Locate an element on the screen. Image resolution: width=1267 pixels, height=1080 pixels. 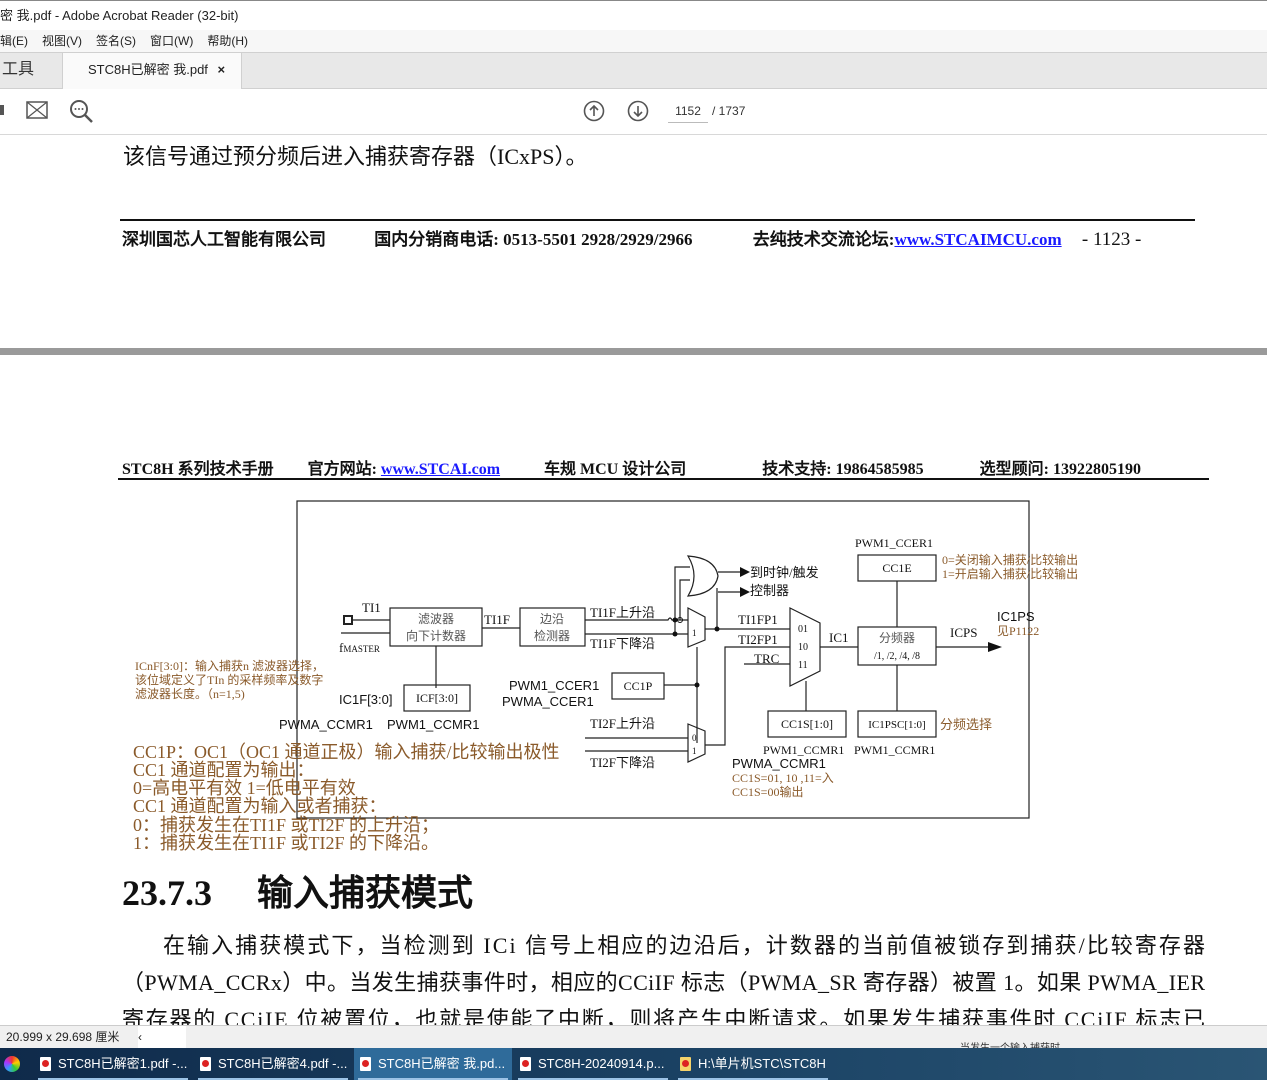
label-prescaler: 分频器 is located at coordinates (897, 638).